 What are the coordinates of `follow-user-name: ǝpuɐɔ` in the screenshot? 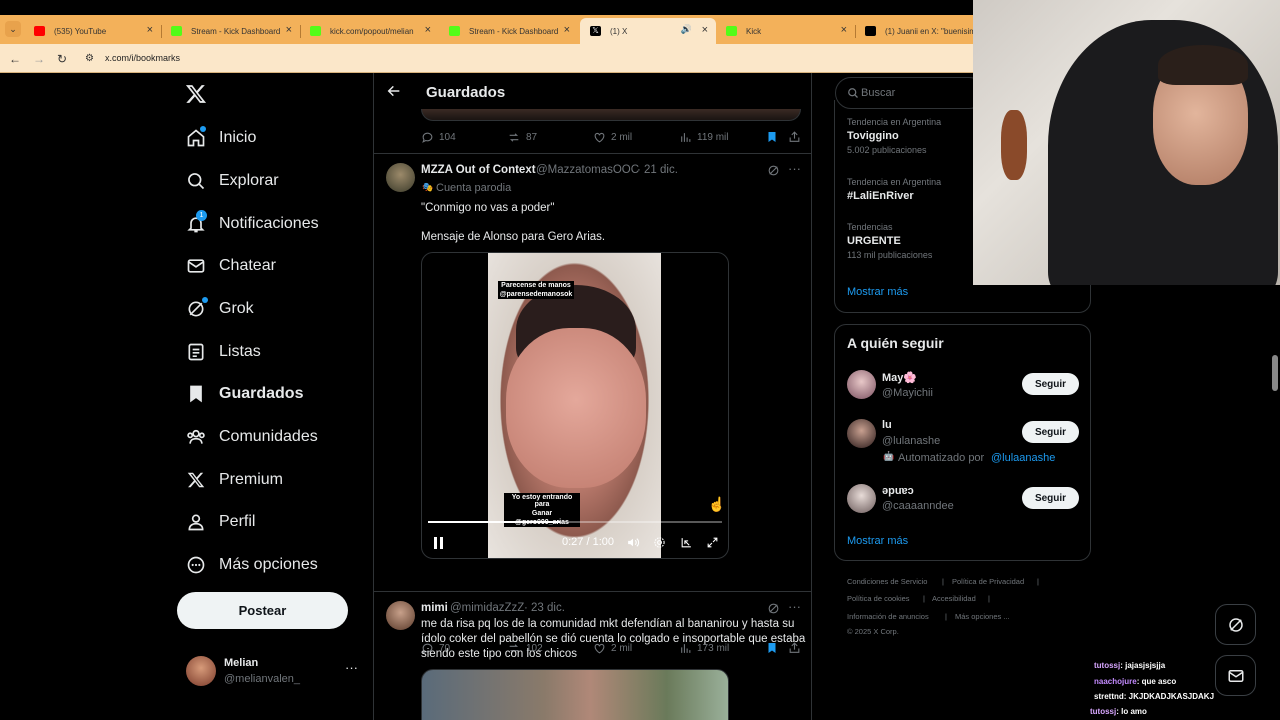 It's located at (898, 491).